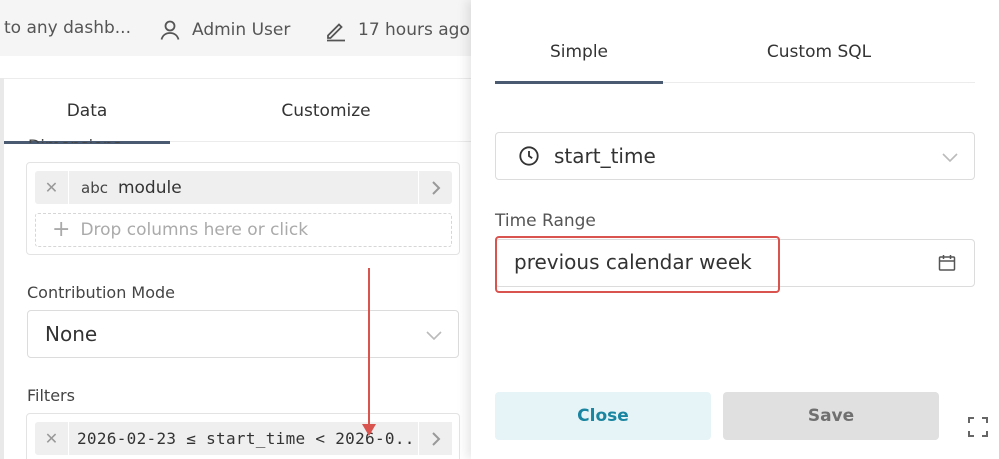  I want to click on popover-tabs: Simple Custom SQL, so click(735, 52).